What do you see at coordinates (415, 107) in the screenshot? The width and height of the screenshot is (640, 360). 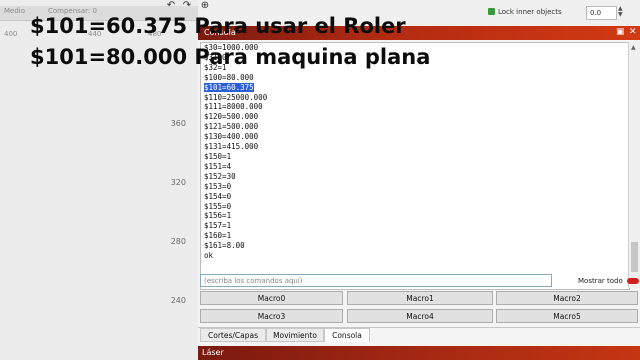 I see `console-line: $111=8000.000` at bounding box center [415, 107].